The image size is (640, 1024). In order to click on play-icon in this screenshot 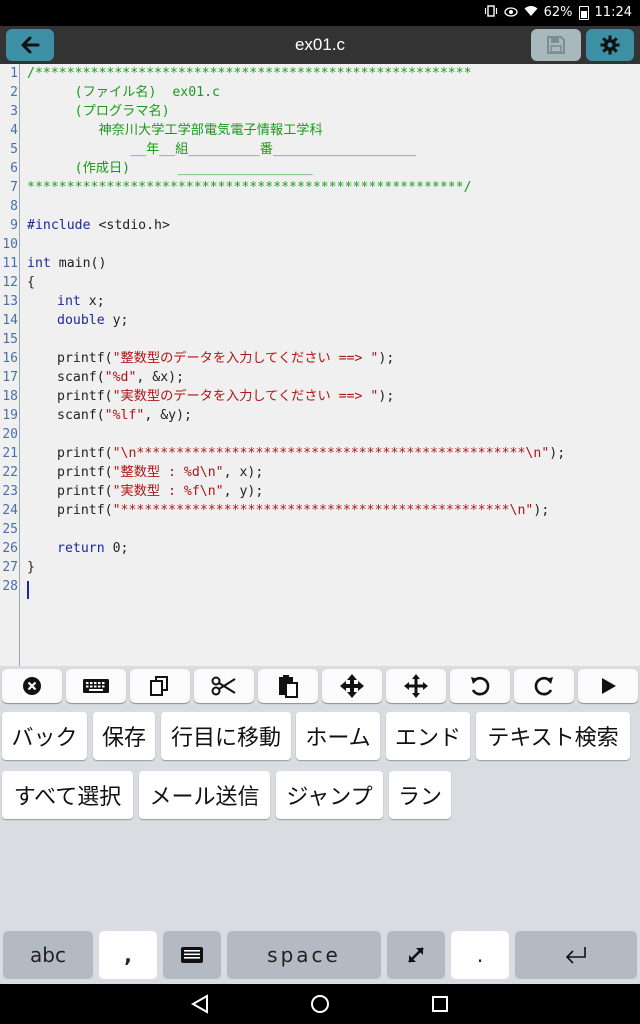, I will do `click(609, 686)`.